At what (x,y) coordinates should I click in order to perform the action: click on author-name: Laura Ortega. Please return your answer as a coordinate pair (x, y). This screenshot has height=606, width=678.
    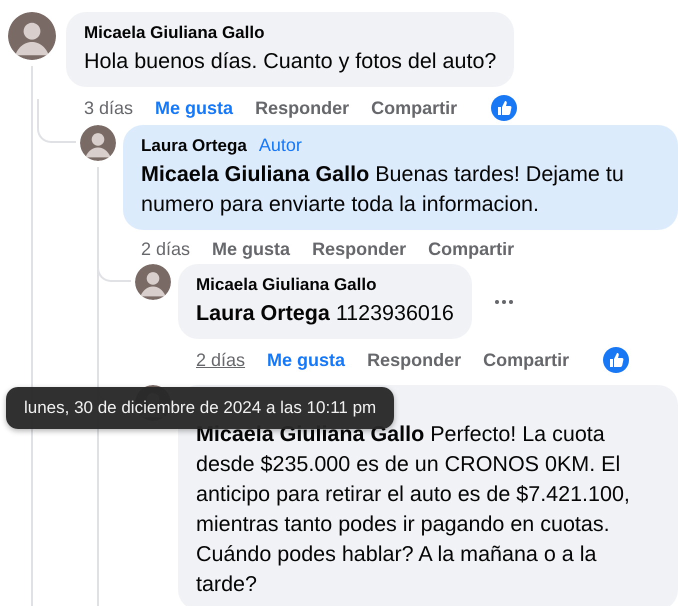
    Looking at the image, I should click on (194, 145).